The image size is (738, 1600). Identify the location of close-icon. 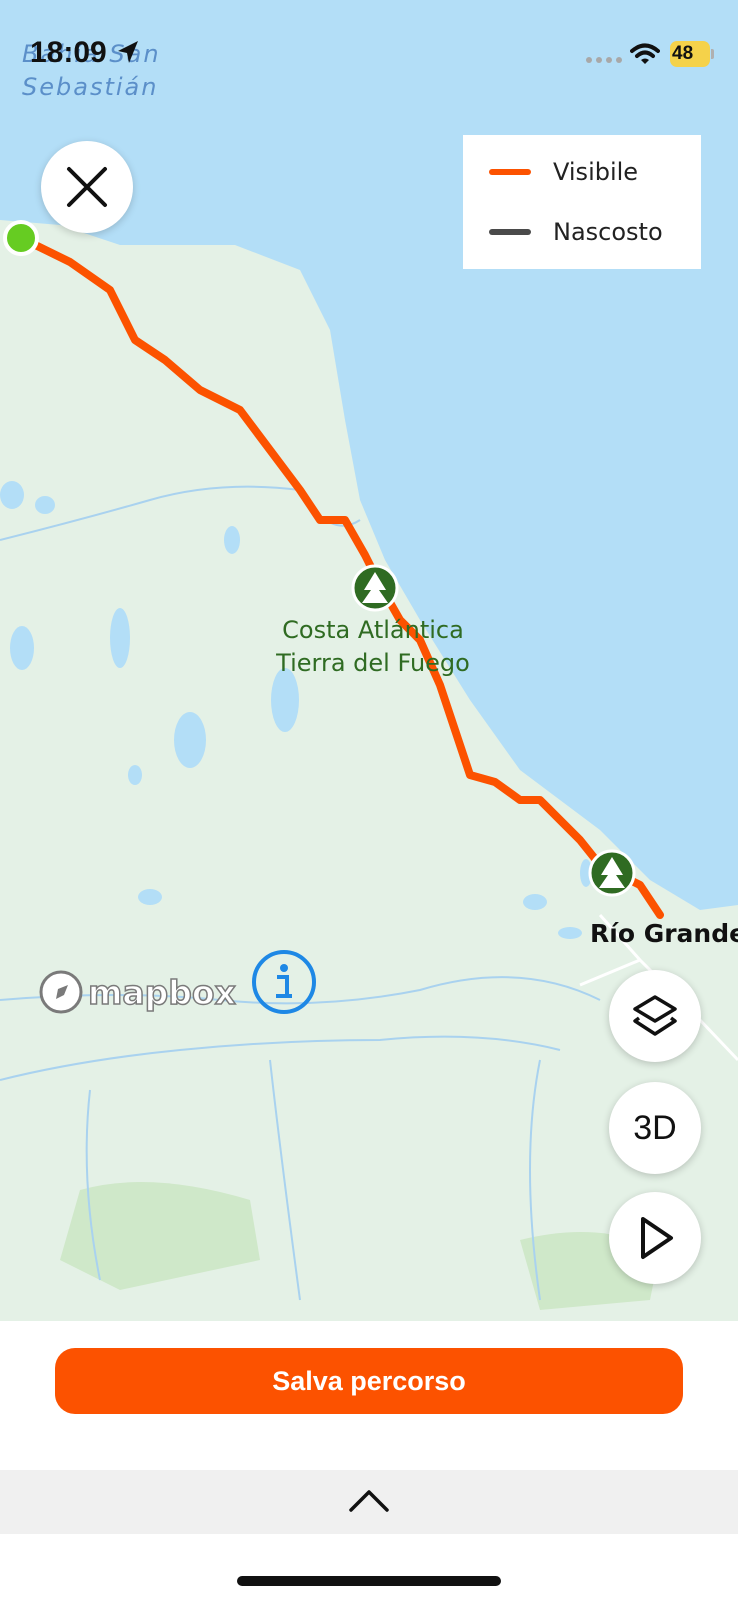
(87, 187).